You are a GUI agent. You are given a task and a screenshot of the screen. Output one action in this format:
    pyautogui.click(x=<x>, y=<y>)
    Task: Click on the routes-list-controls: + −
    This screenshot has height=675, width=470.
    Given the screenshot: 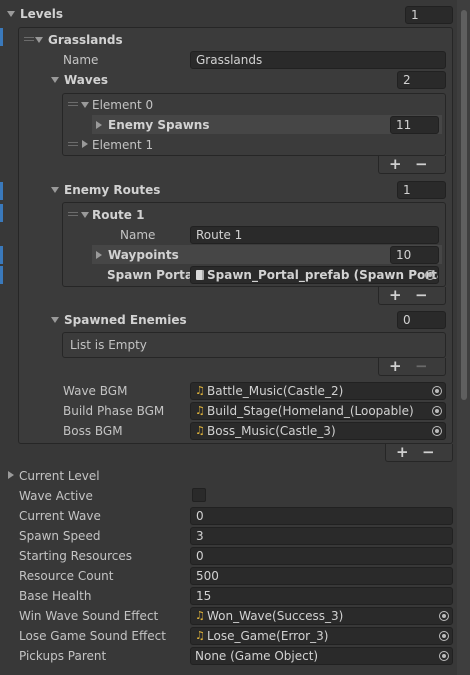 What is the action you would take?
    pyautogui.click(x=412, y=296)
    